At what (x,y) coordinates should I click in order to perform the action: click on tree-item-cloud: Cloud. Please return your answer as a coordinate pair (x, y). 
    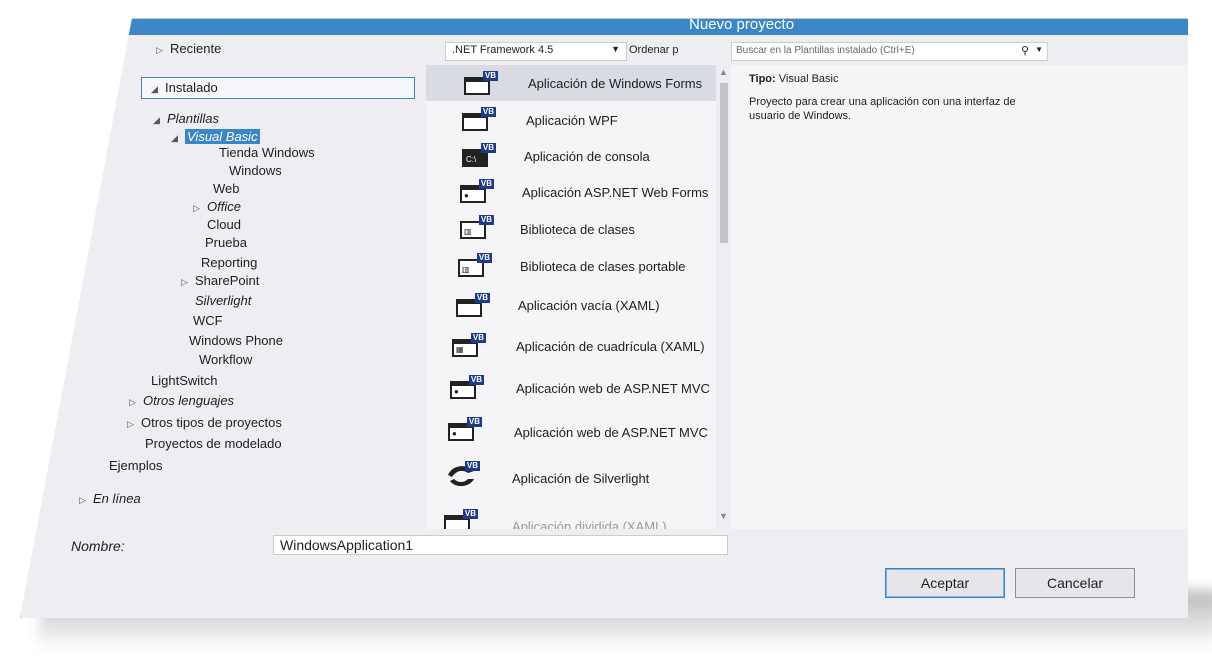
    Looking at the image, I should click on (224, 224).